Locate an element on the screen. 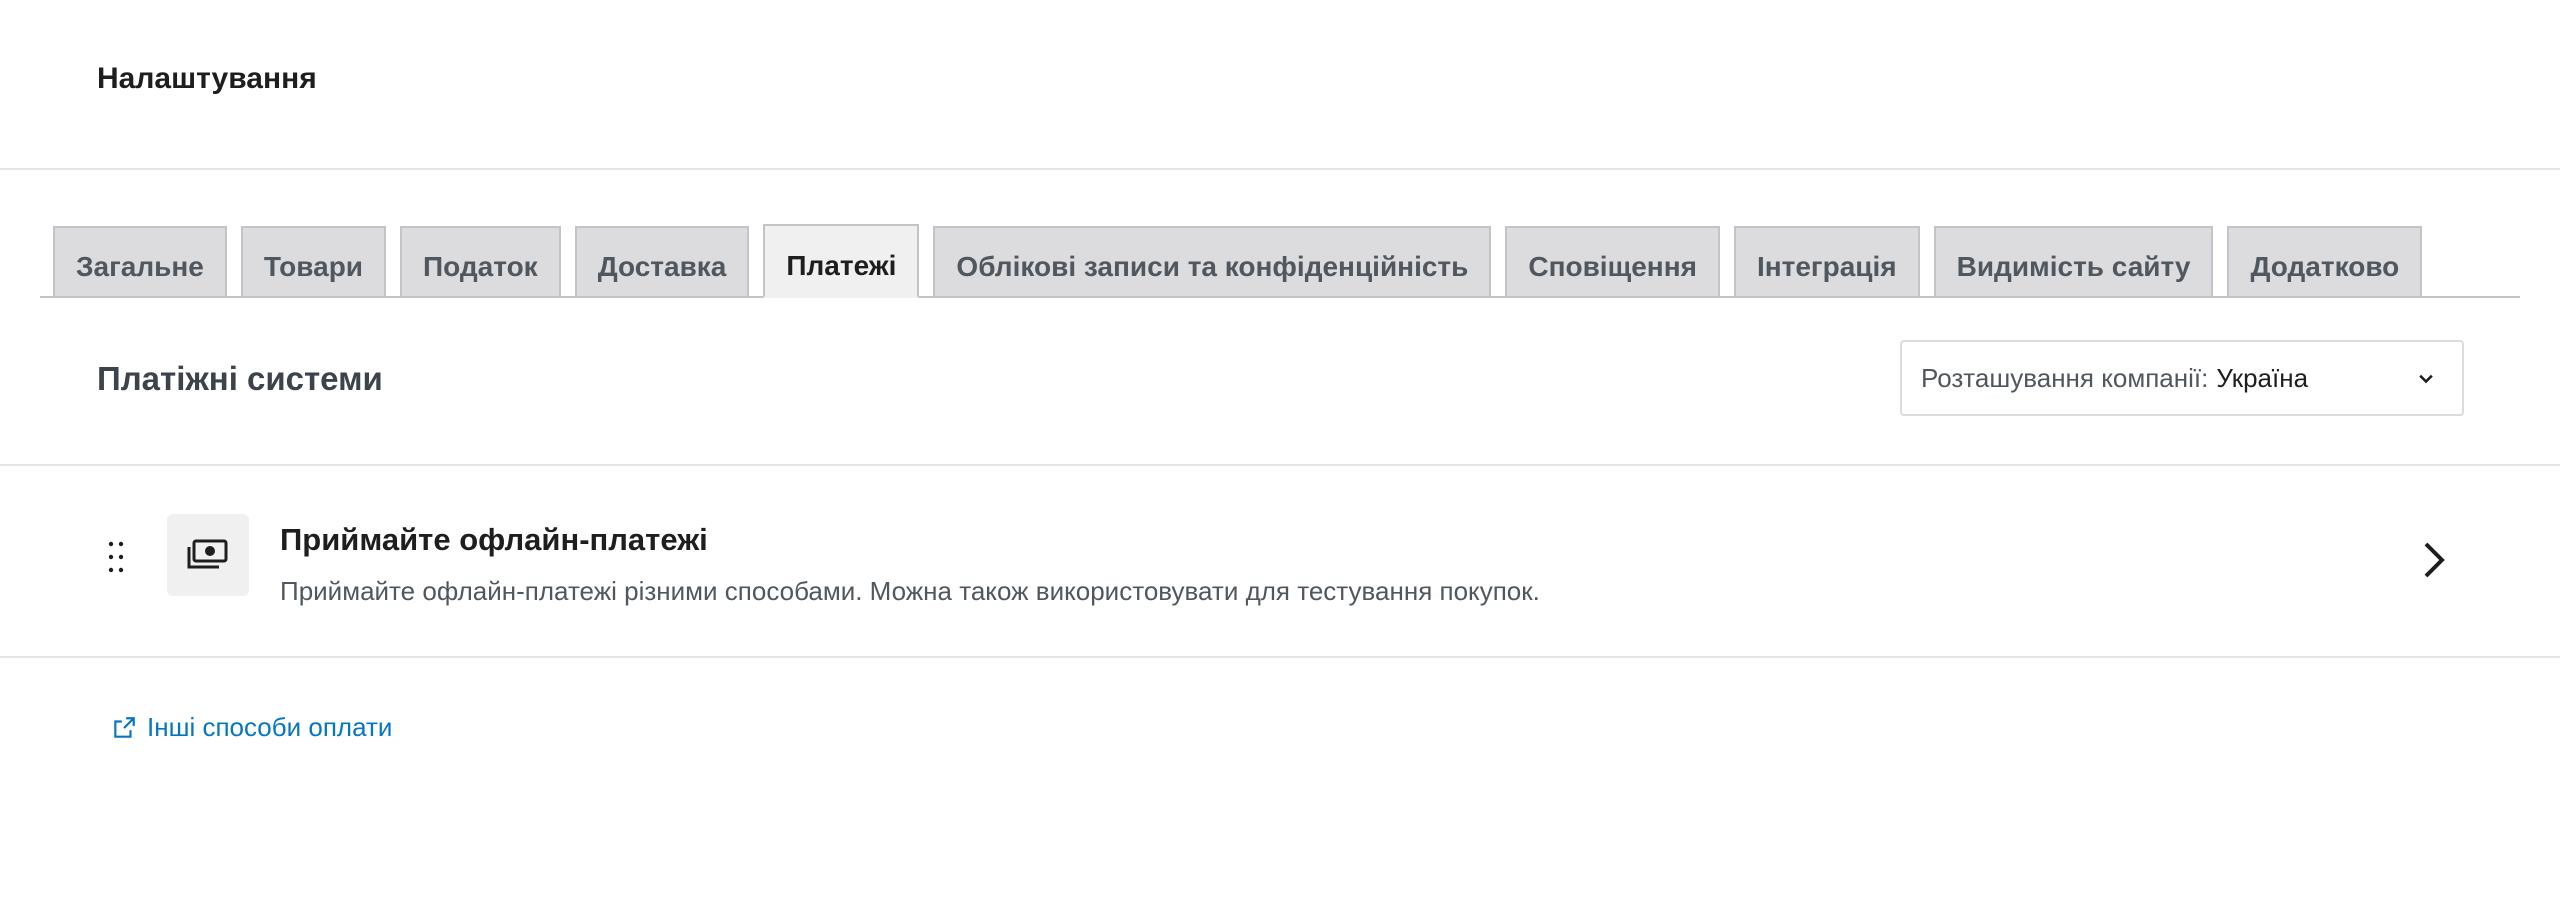 The width and height of the screenshot is (2560, 900). location-value: Україна is located at coordinates (2262, 377).